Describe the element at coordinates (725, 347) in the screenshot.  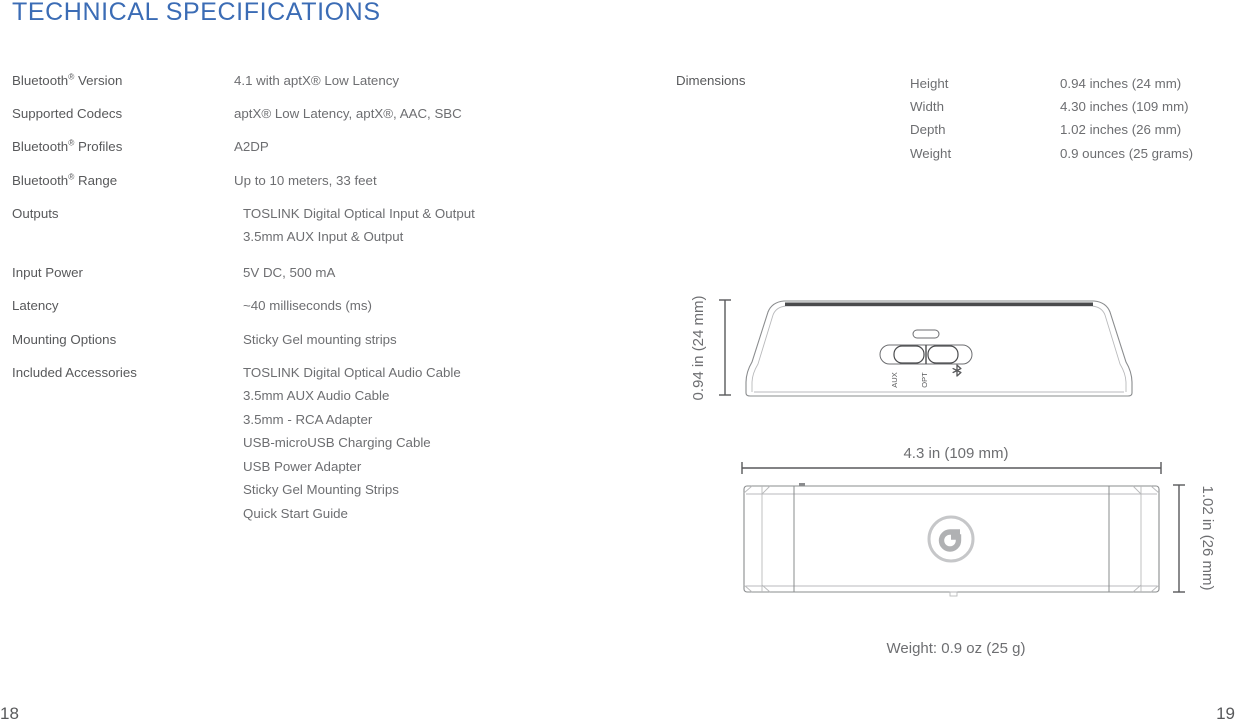
I see `height-dimension-line` at that location.